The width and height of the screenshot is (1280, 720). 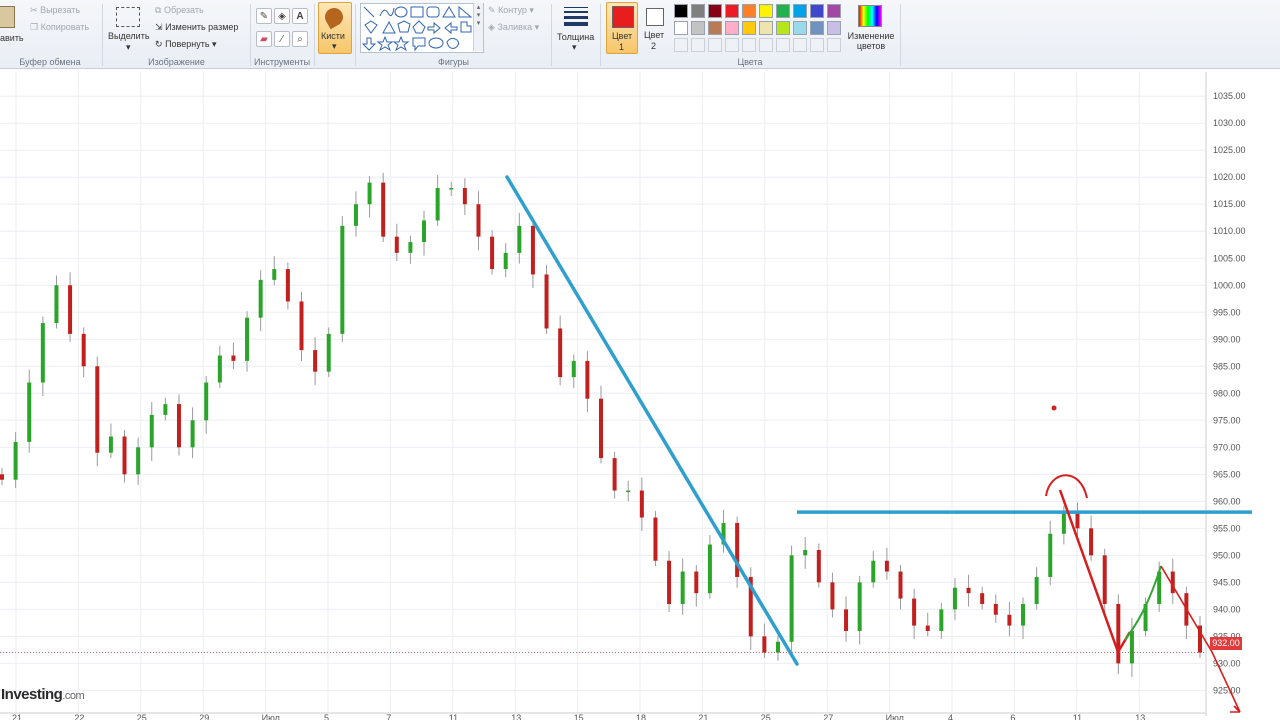 I want to click on text-icon: A, so click(x=300, y=16).